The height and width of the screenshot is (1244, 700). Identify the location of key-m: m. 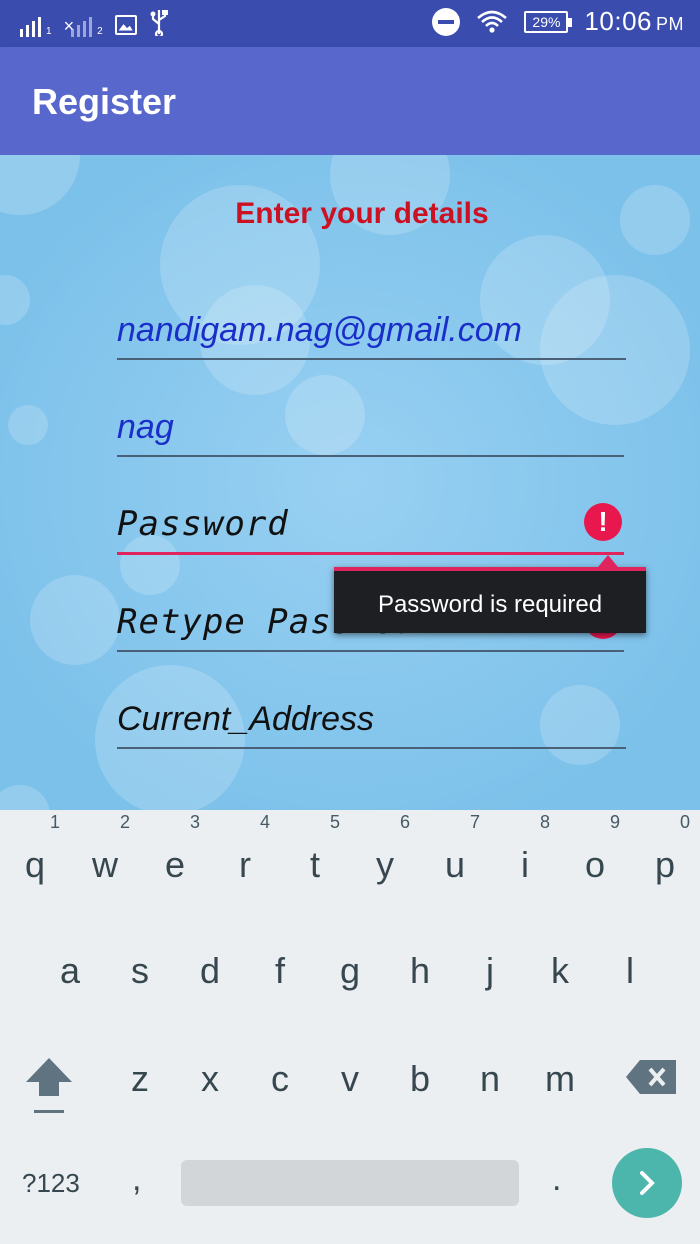
(560, 1079).